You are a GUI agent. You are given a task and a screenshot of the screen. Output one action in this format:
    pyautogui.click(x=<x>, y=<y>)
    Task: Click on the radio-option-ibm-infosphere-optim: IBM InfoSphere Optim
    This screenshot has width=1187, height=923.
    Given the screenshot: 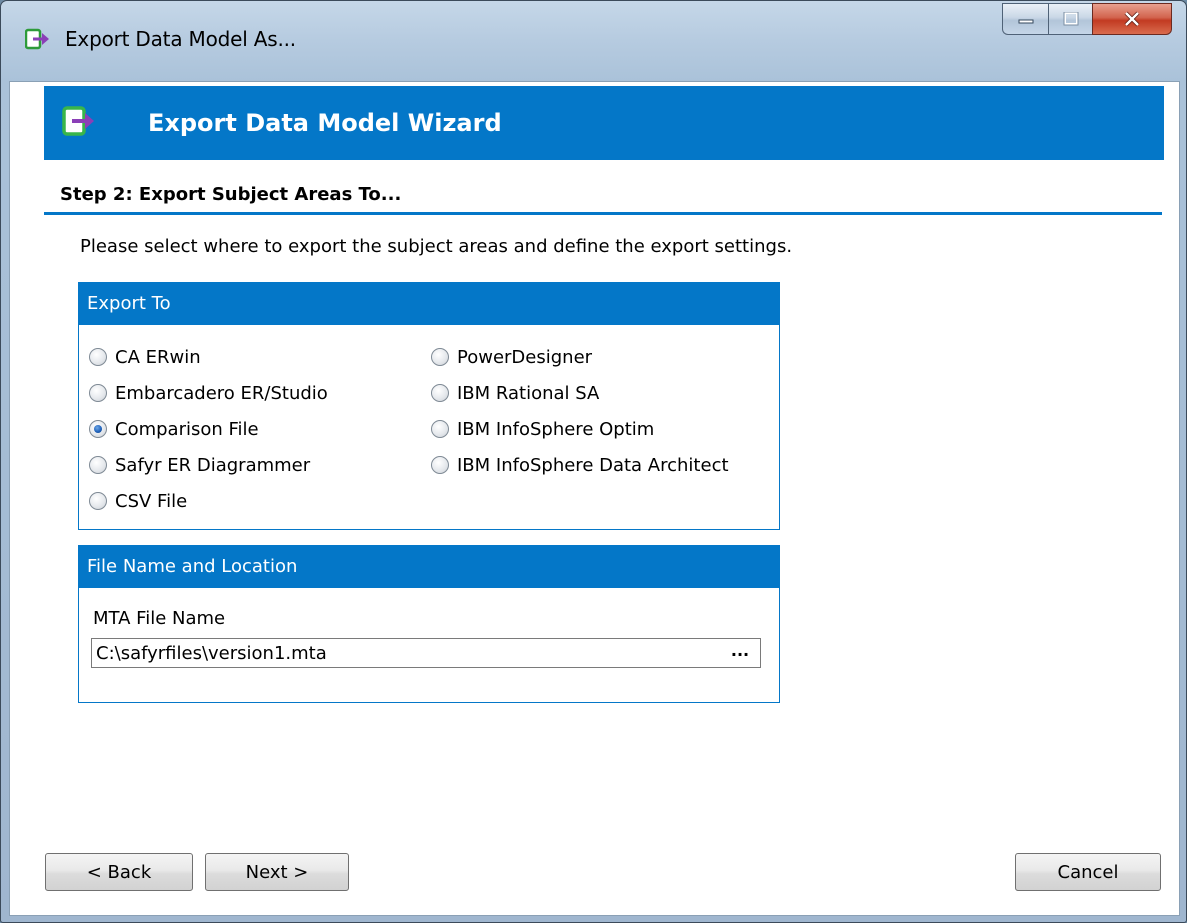 What is the action you would take?
    pyautogui.click(x=580, y=429)
    